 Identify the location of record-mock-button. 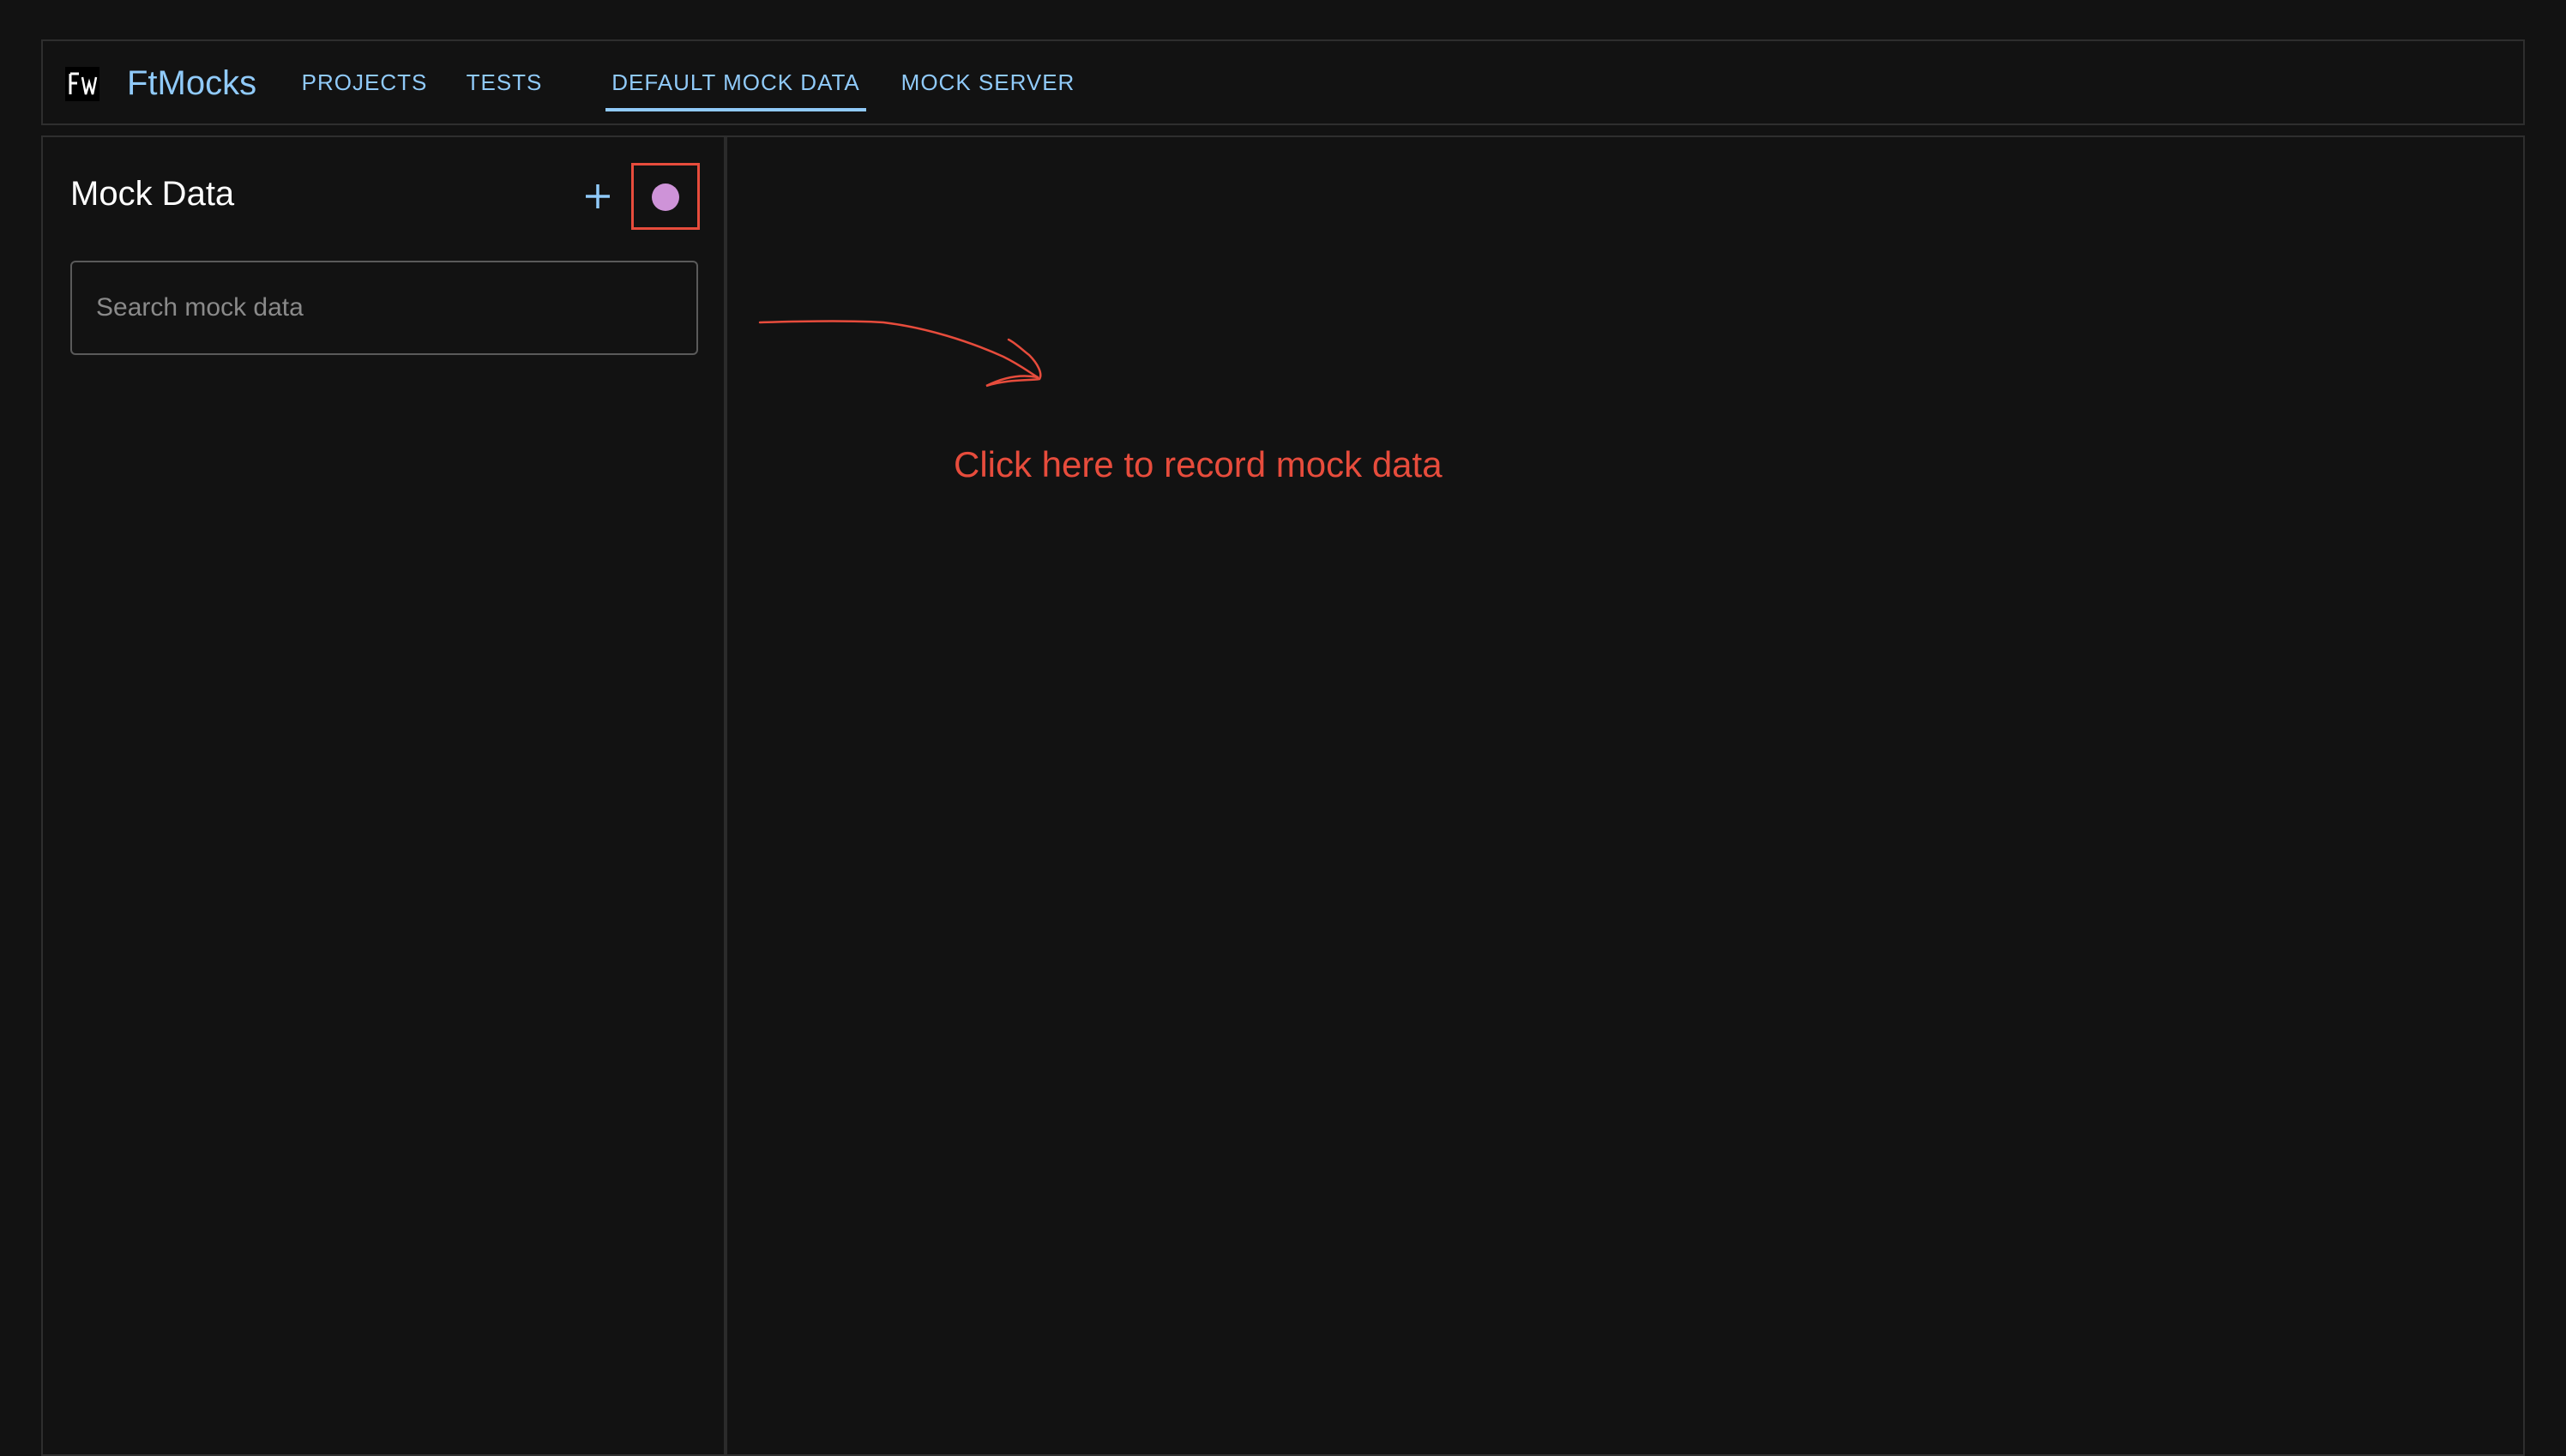
(665, 197).